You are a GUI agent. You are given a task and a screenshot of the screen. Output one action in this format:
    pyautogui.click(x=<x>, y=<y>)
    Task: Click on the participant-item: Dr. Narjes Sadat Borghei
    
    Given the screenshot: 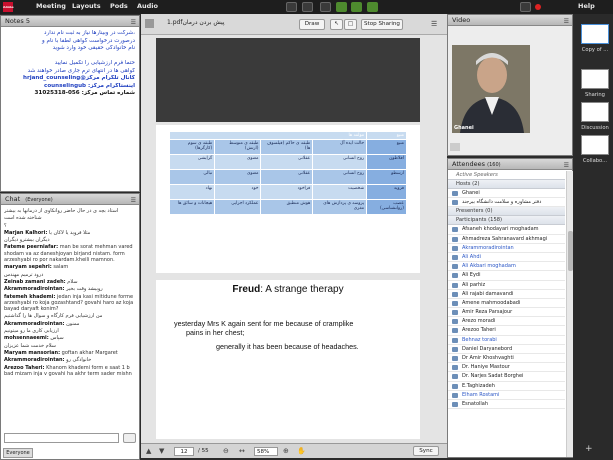 What is the action you would take?
    pyautogui.click(x=506, y=377)
    